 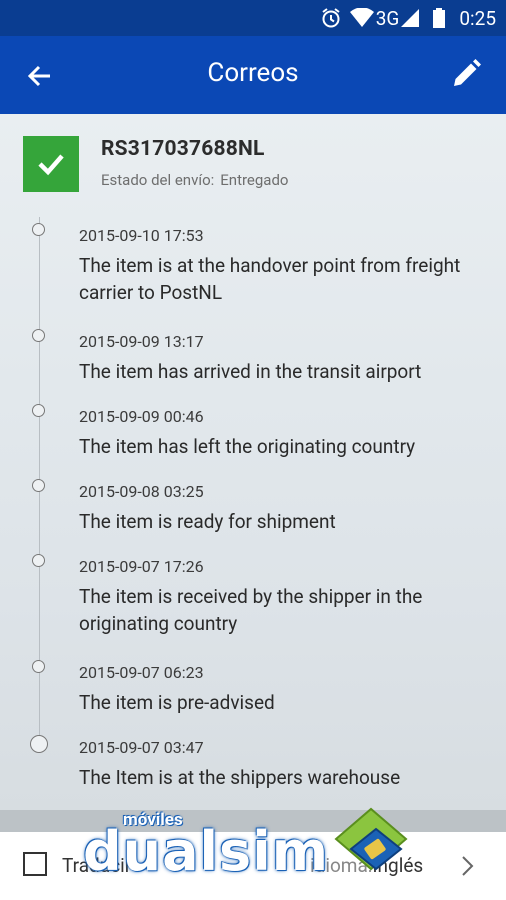 I want to click on language-selector: idioma:Inglés, so click(x=366, y=865).